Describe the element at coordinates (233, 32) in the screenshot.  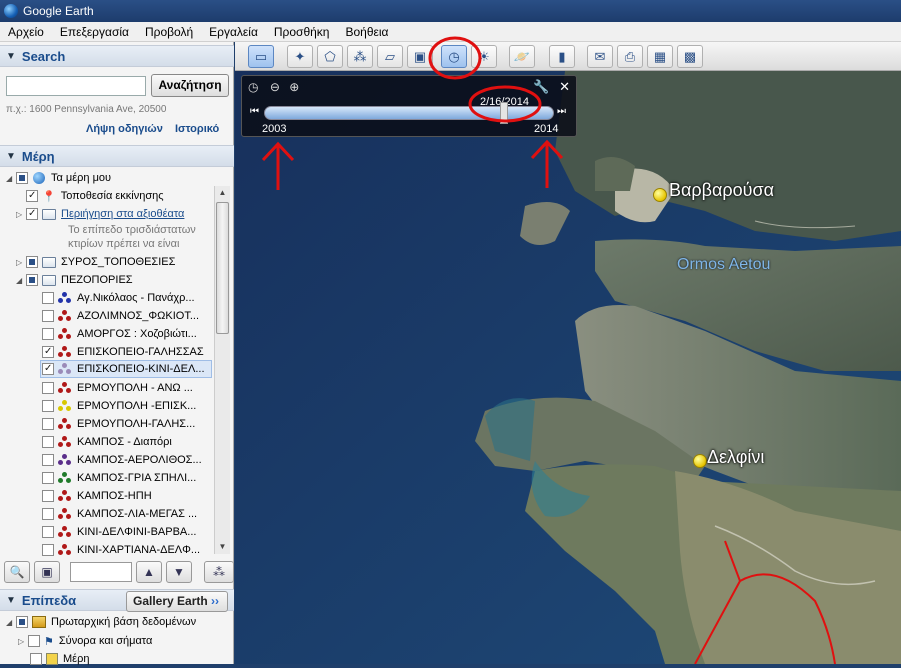
I see `menu-tools: Εργαλεία` at that location.